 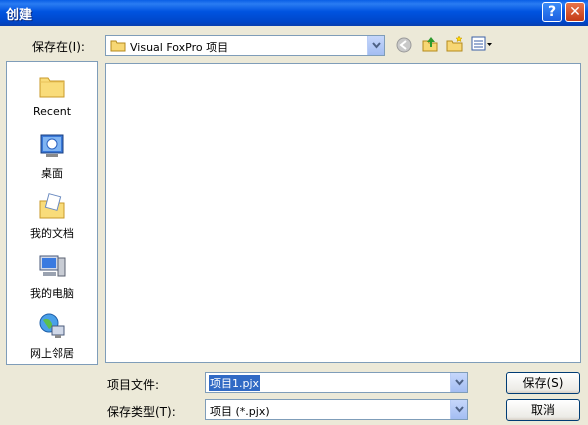 I want to click on desktop-icon, so click(x=52, y=145).